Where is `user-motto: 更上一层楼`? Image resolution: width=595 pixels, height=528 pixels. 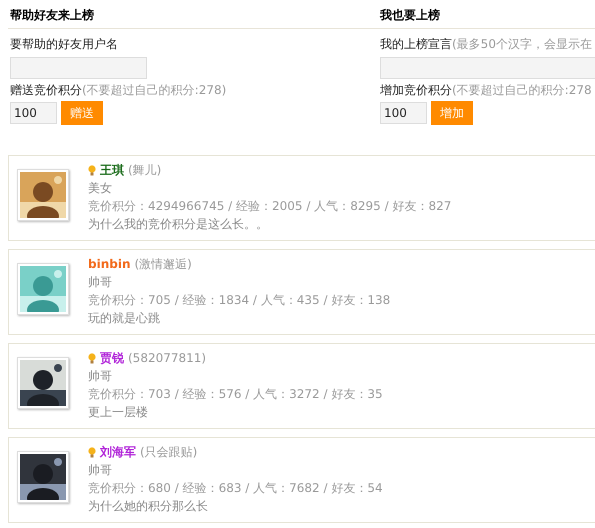 user-motto: 更上一层楼 is located at coordinates (118, 412).